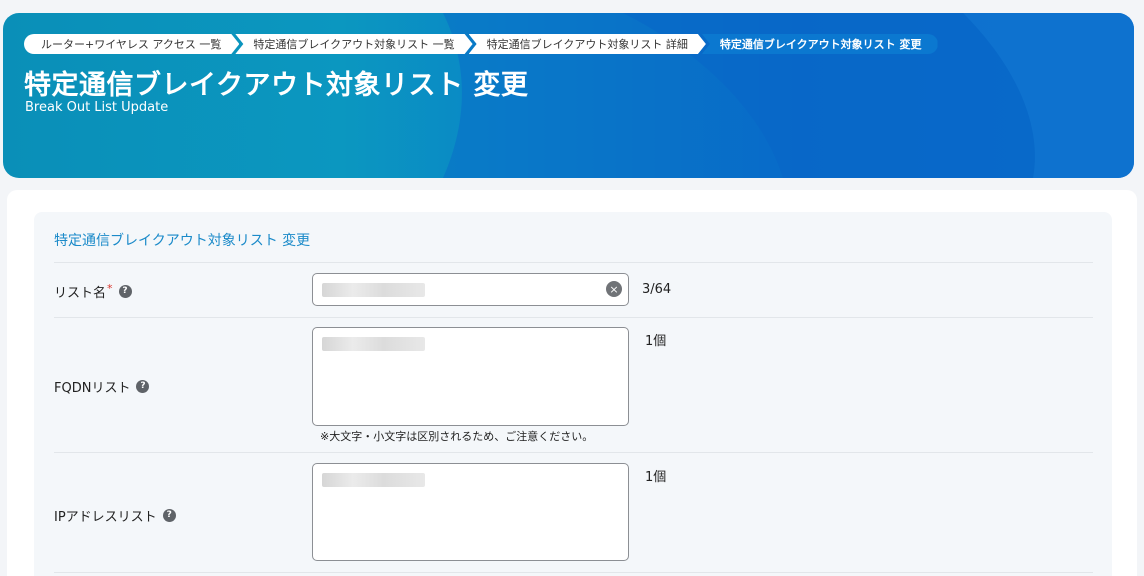  Describe the element at coordinates (587, 44) in the screenshot. I see `breadcrumb-item-breakout-detail: 特定通信ブレイクアウト対象リスト 詳細` at that location.